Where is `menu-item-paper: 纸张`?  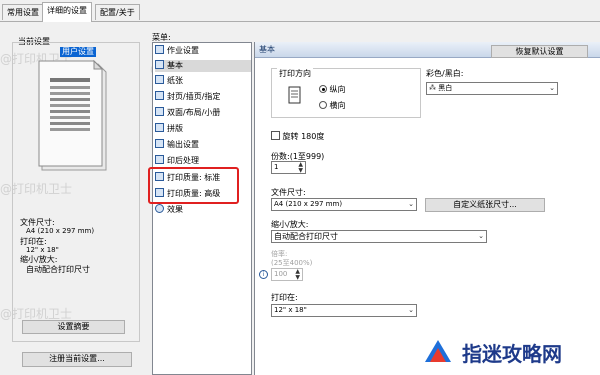
menu-item-paper: 纸张 is located at coordinates (203, 81).